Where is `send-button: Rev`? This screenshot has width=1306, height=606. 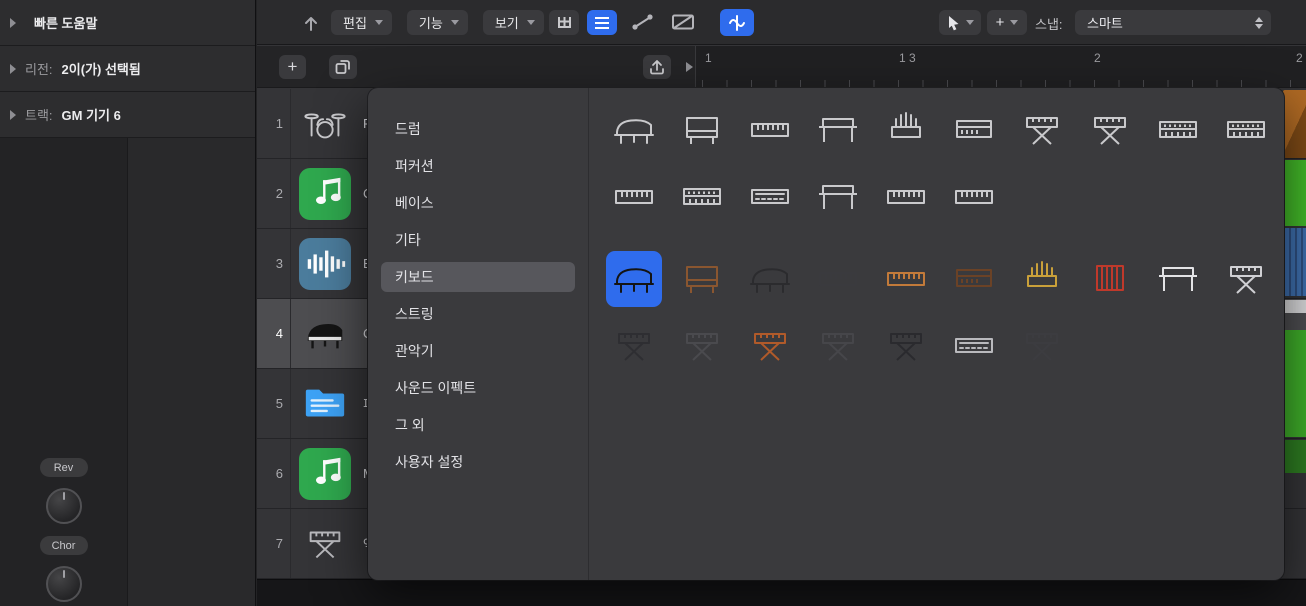 send-button: Rev is located at coordinates (63, 467).